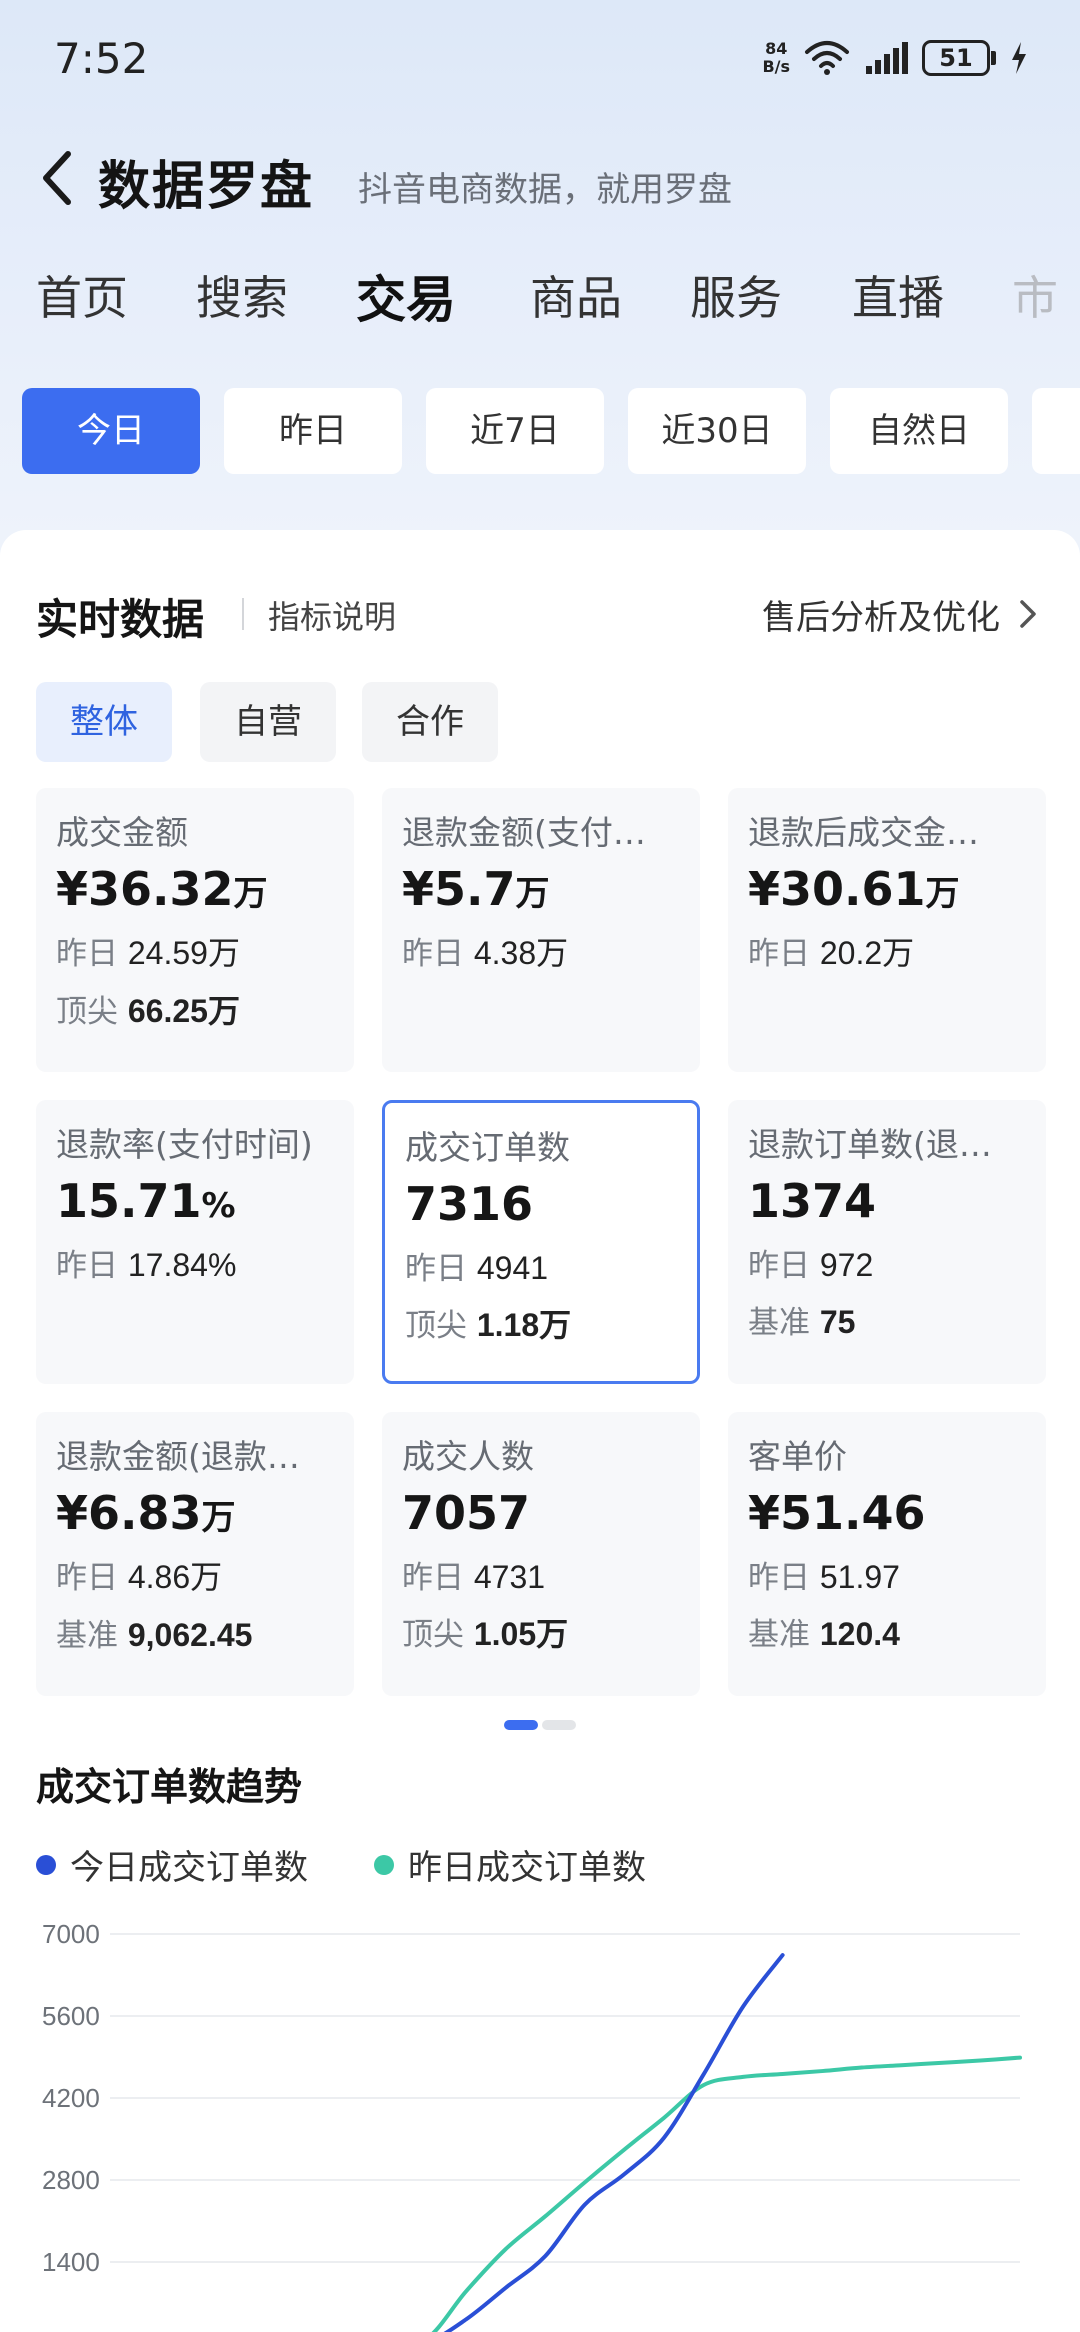 The width and height of the screenshot is (1080, 2332). I want to click on metric-compare-value: 4731, so click(509, 1577).